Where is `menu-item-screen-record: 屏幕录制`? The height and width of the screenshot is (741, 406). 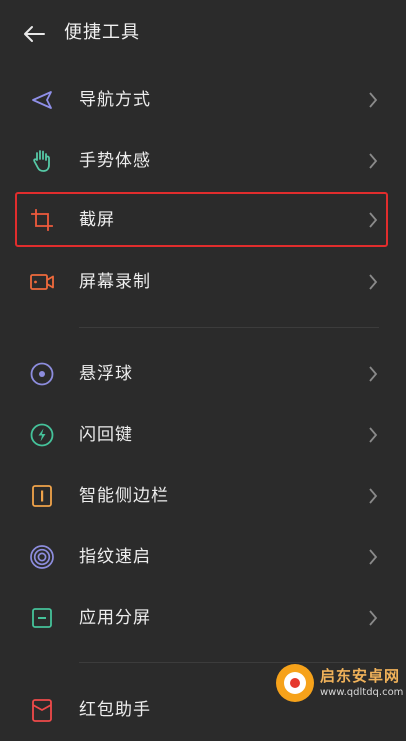 menu-item-screen-record: 屏幕录制 is located at coordinates (203, 282).